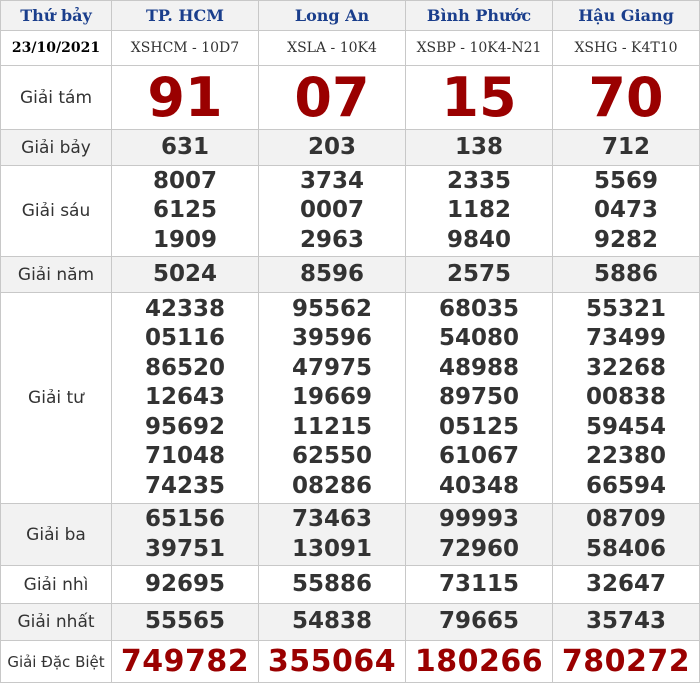 This screenshot has height=683, width=700. Describe the element at coordinates (626, 367) in the screenshot. I see `prize-number: 32268` at that location.